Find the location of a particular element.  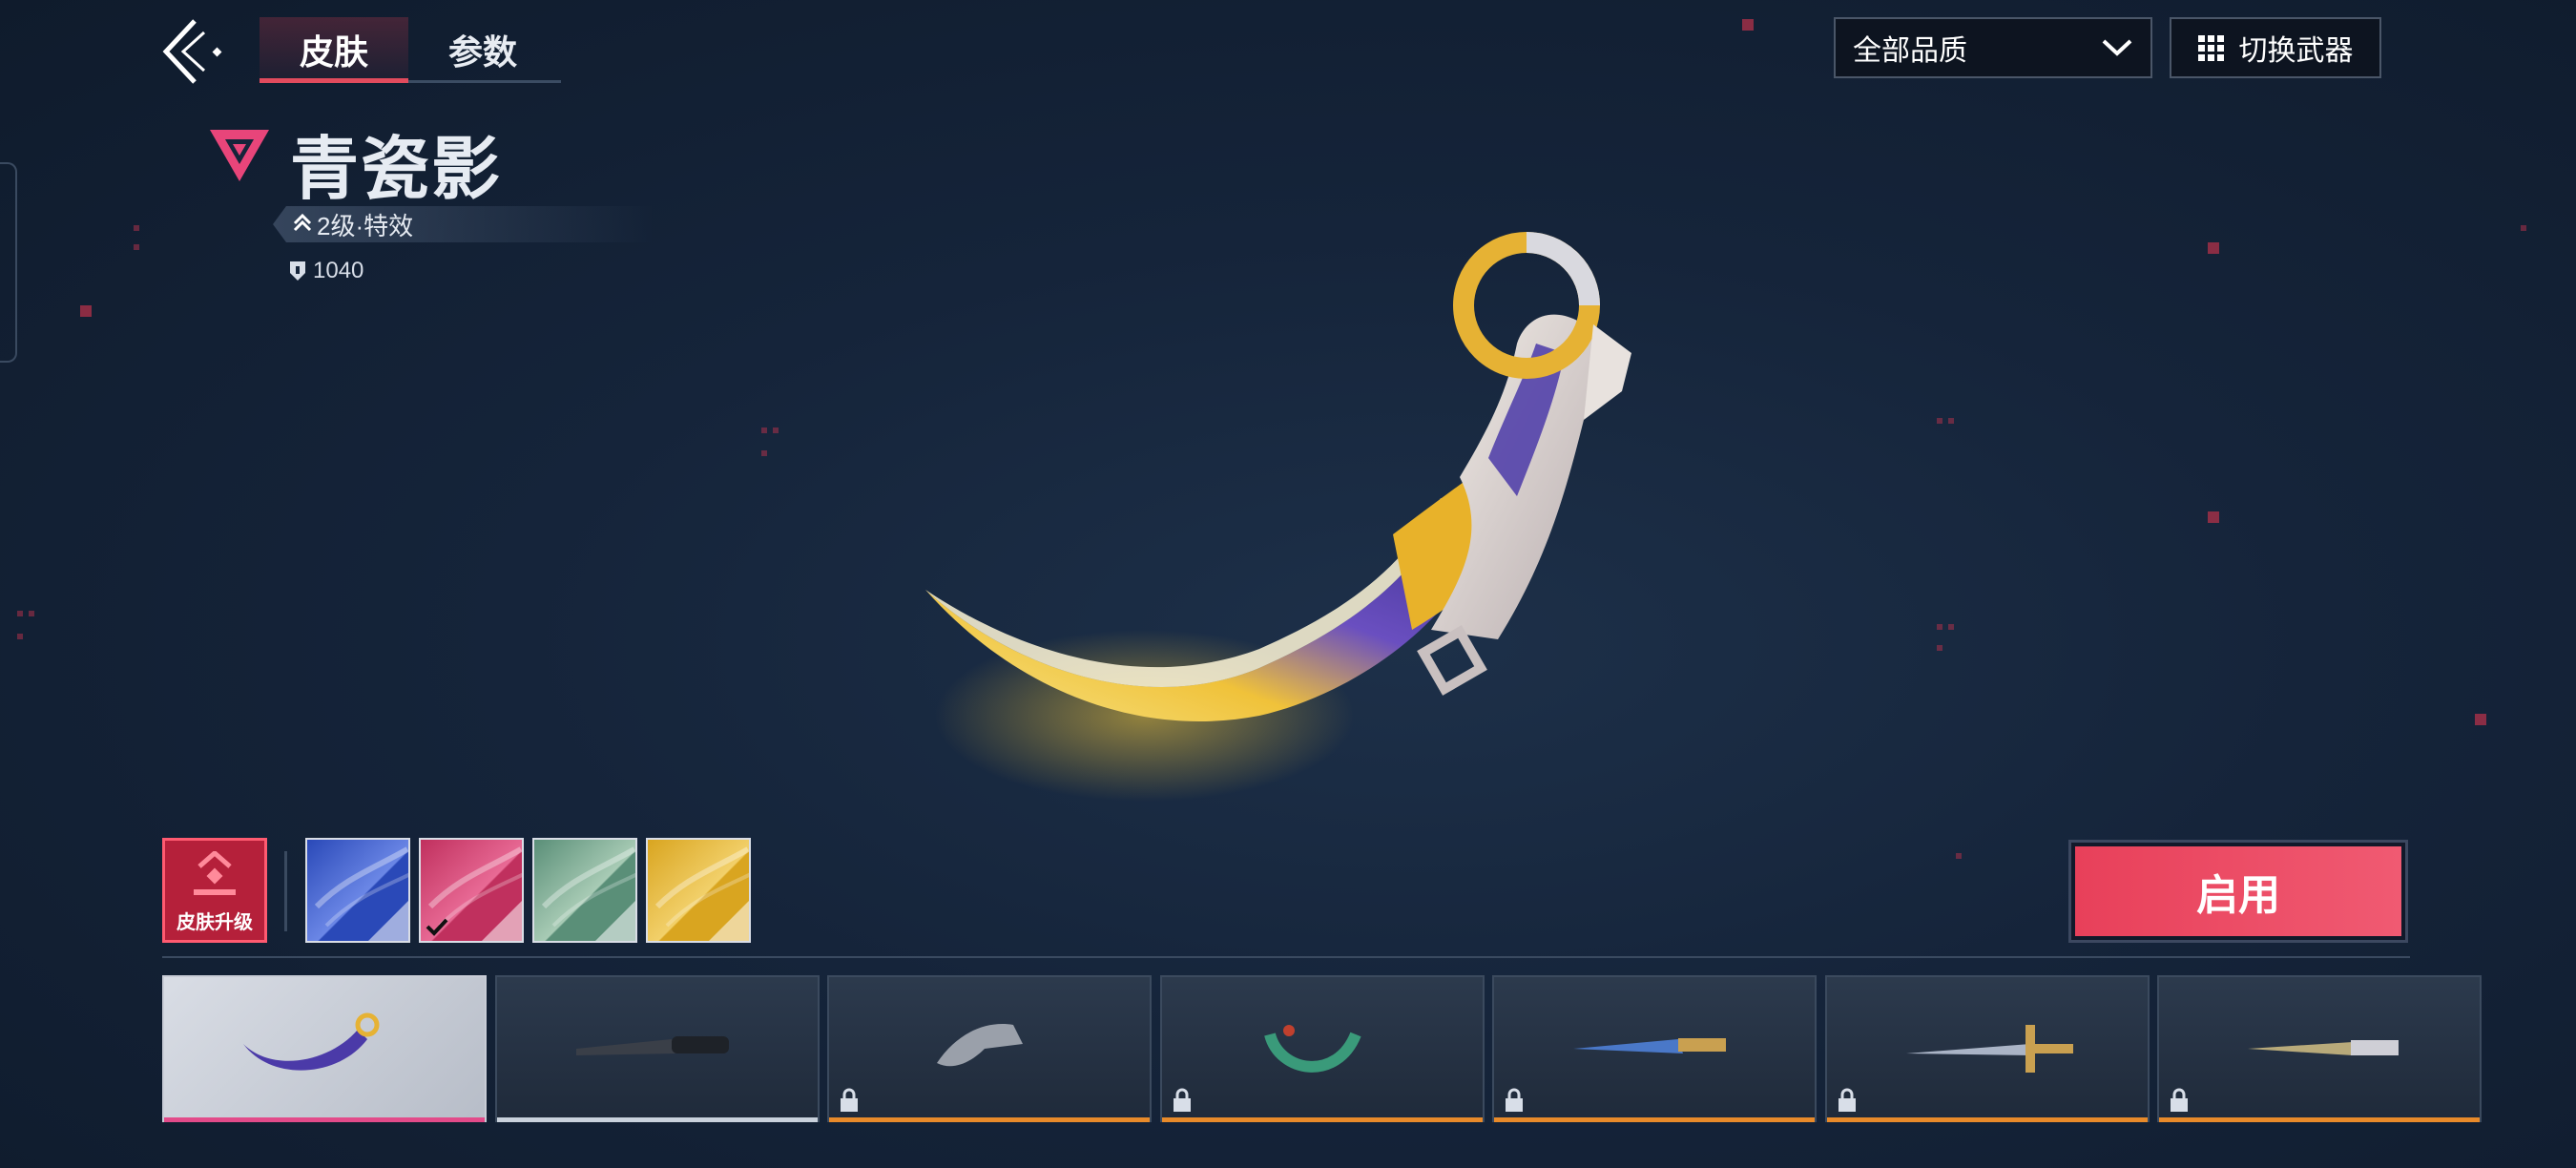

skin-upgrade-button: 皮肤升级 is located at coordinates (214, 890).